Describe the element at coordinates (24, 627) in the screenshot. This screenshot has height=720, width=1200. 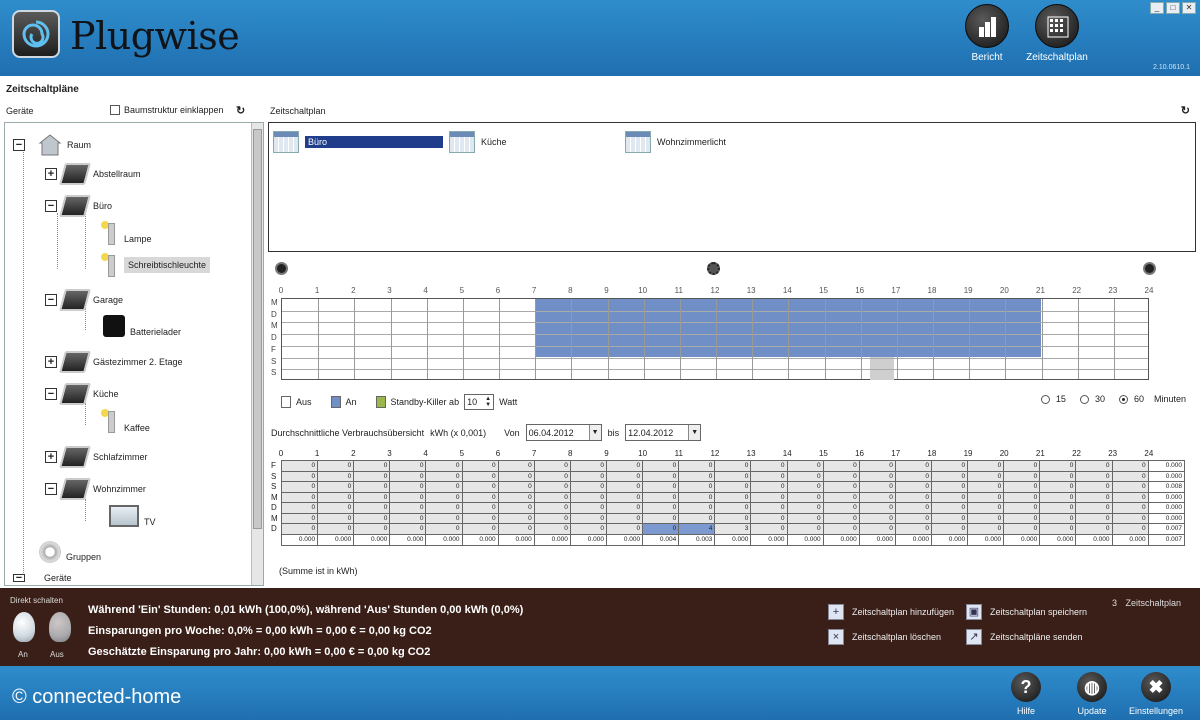
I see `bulb-on-icon` at that location.